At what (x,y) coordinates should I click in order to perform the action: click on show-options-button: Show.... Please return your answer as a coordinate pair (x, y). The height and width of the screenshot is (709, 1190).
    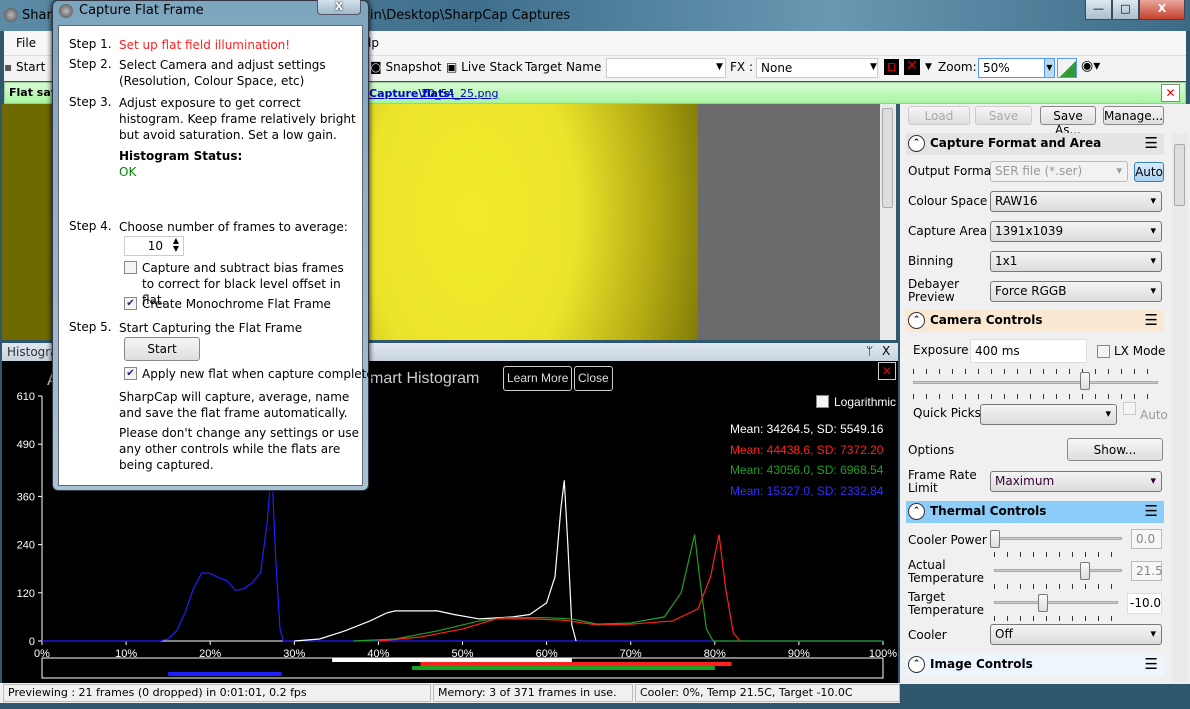
    Looking at the image, I should click on (1115, 449).